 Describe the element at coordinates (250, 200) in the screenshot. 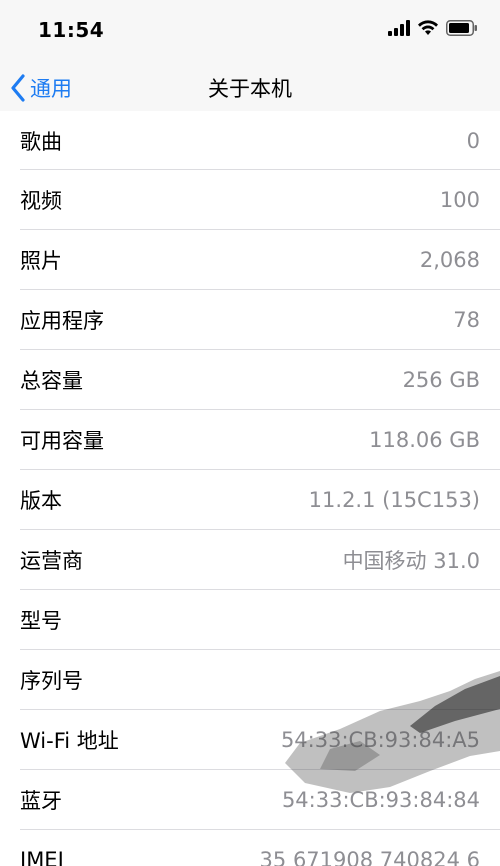

I see `list-row-videos: 视频 100` at that location.